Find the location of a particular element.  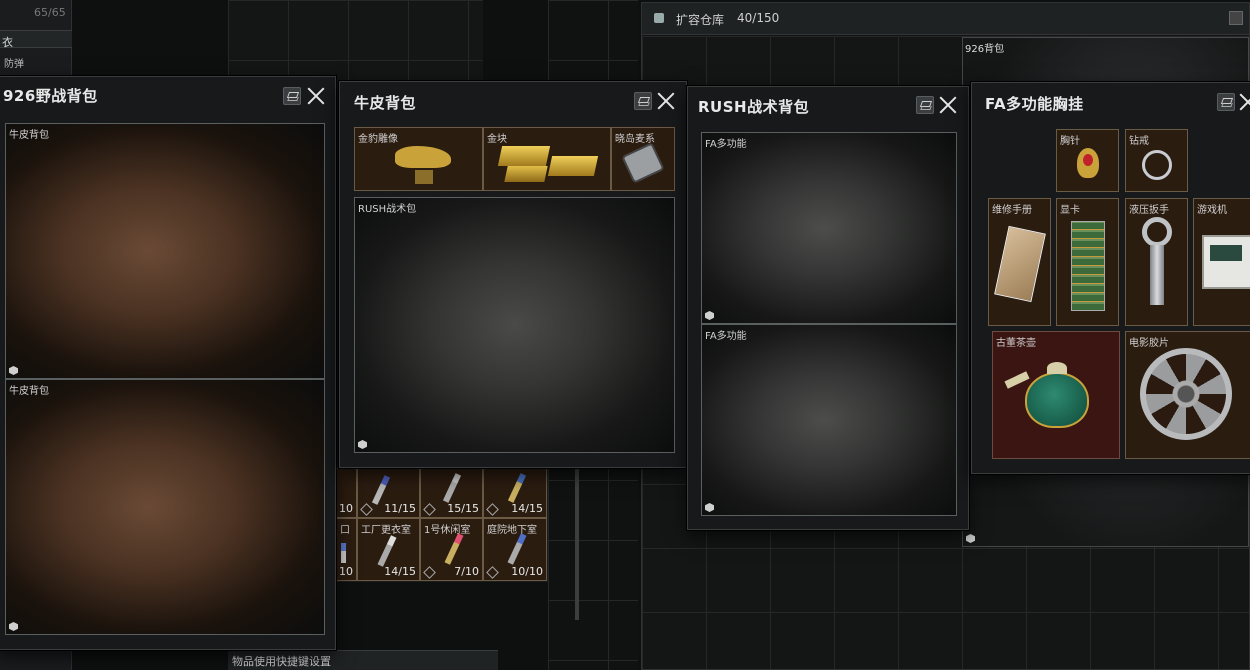

item-label: 维修手册 is located at coordinates (1012, 210).